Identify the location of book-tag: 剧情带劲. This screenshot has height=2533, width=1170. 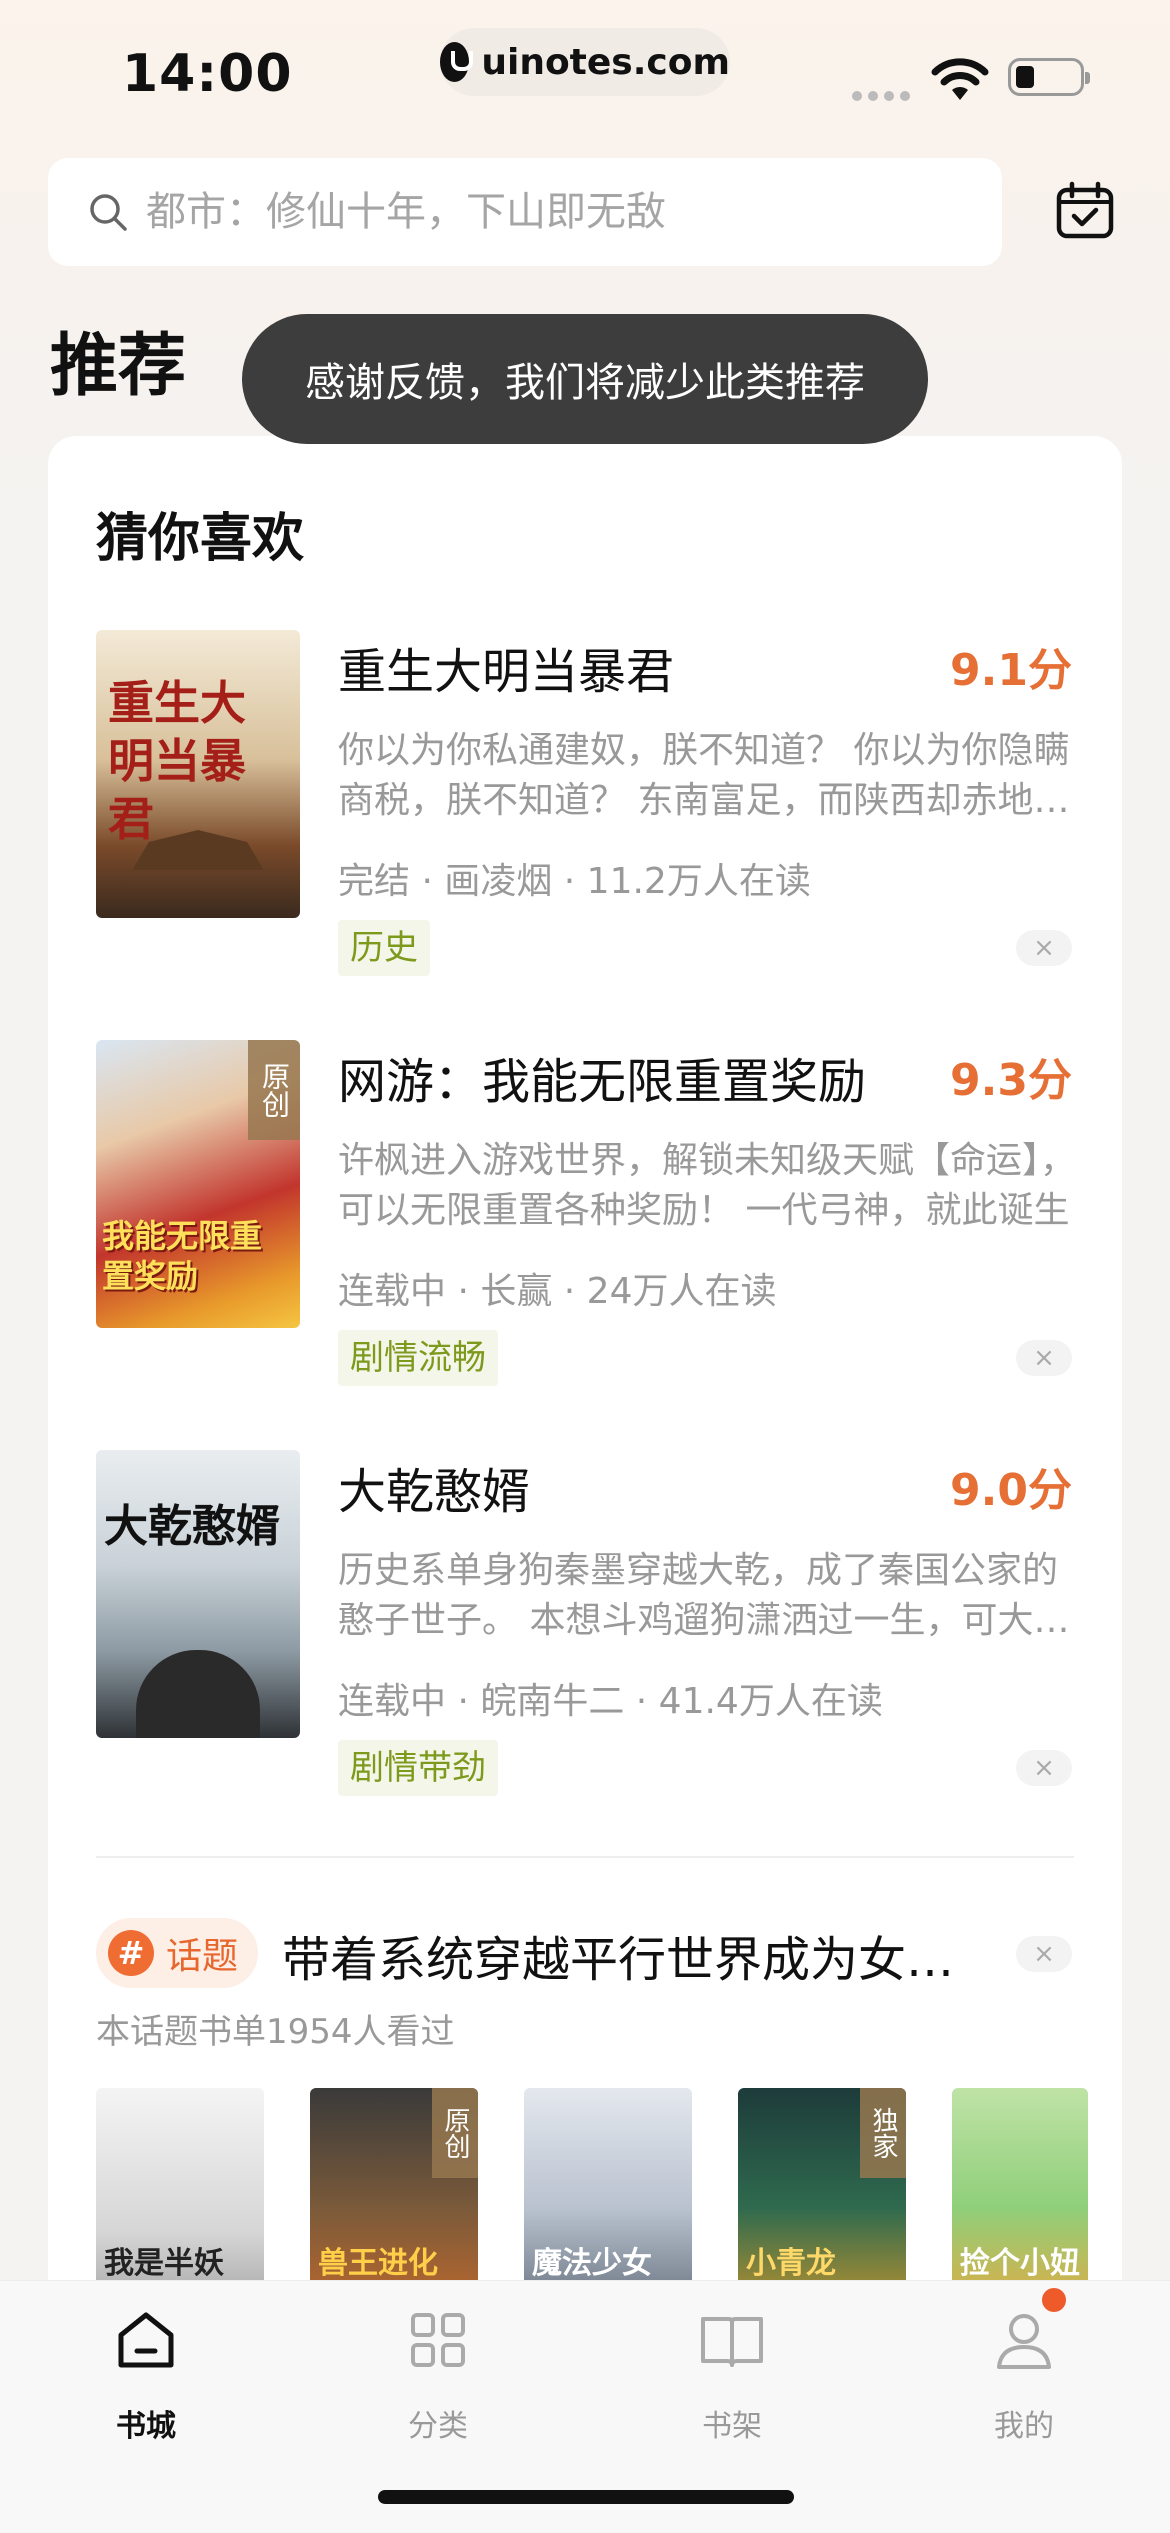
(418, 1768).